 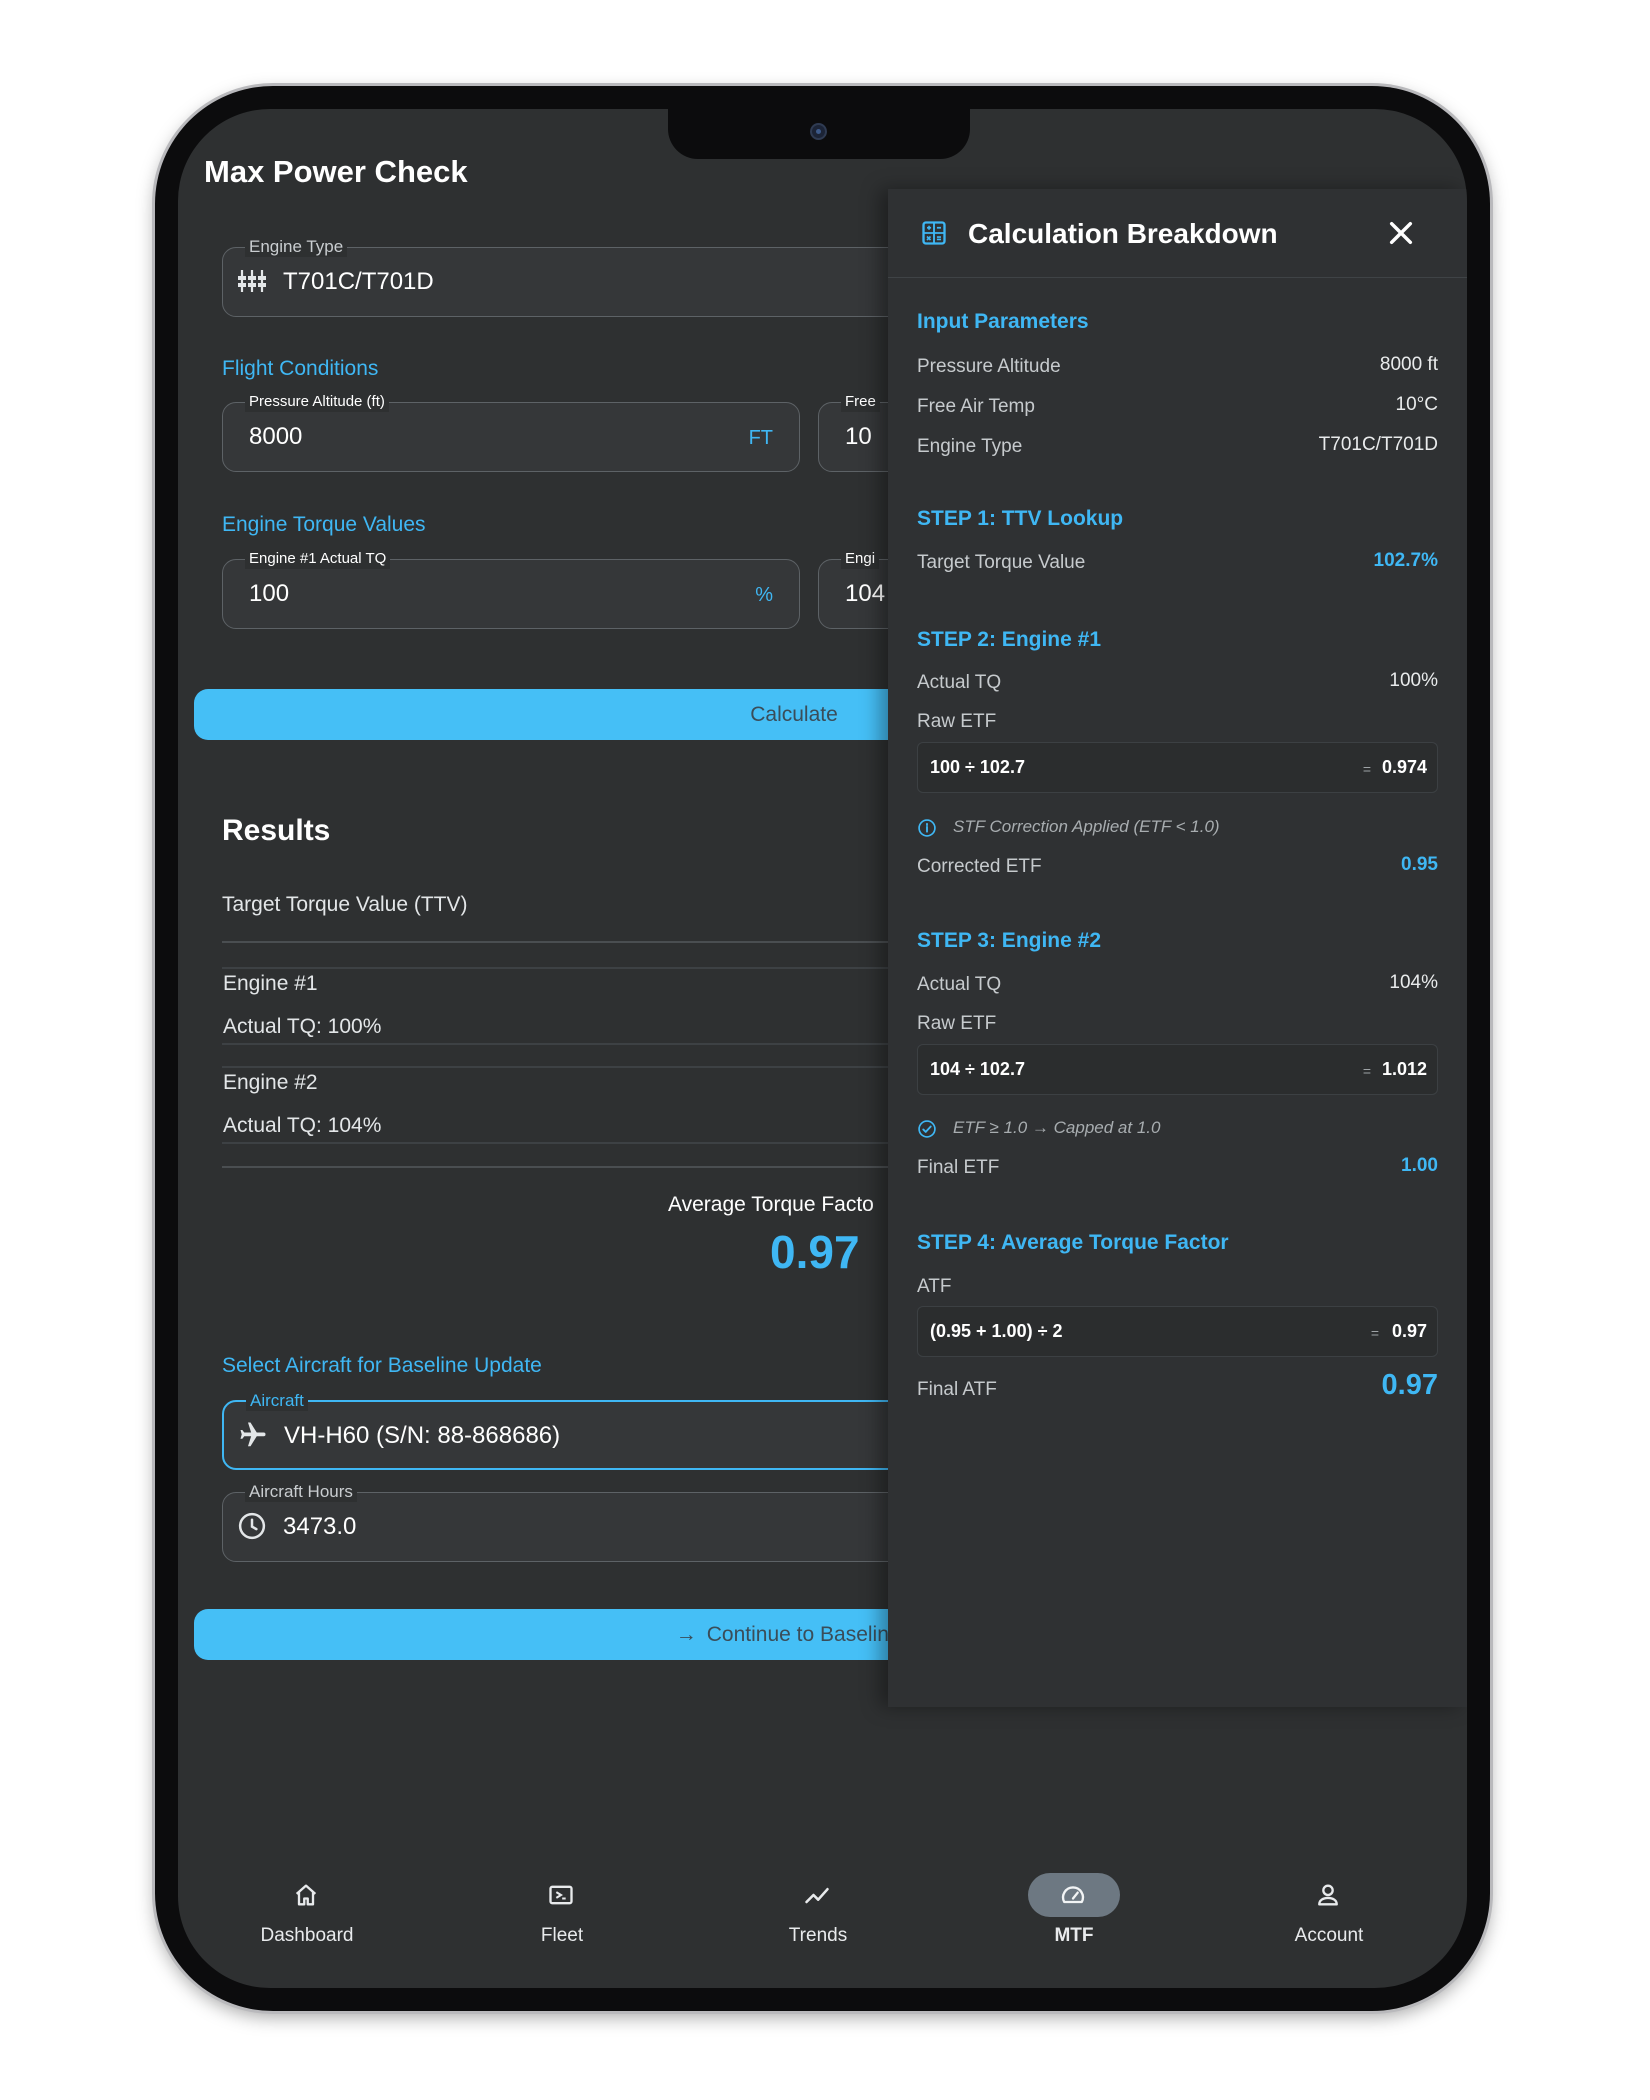 What do you see at coordinates (562, 942) in the screenshot?
I see `results-divider` at bounding box center [562, 942].